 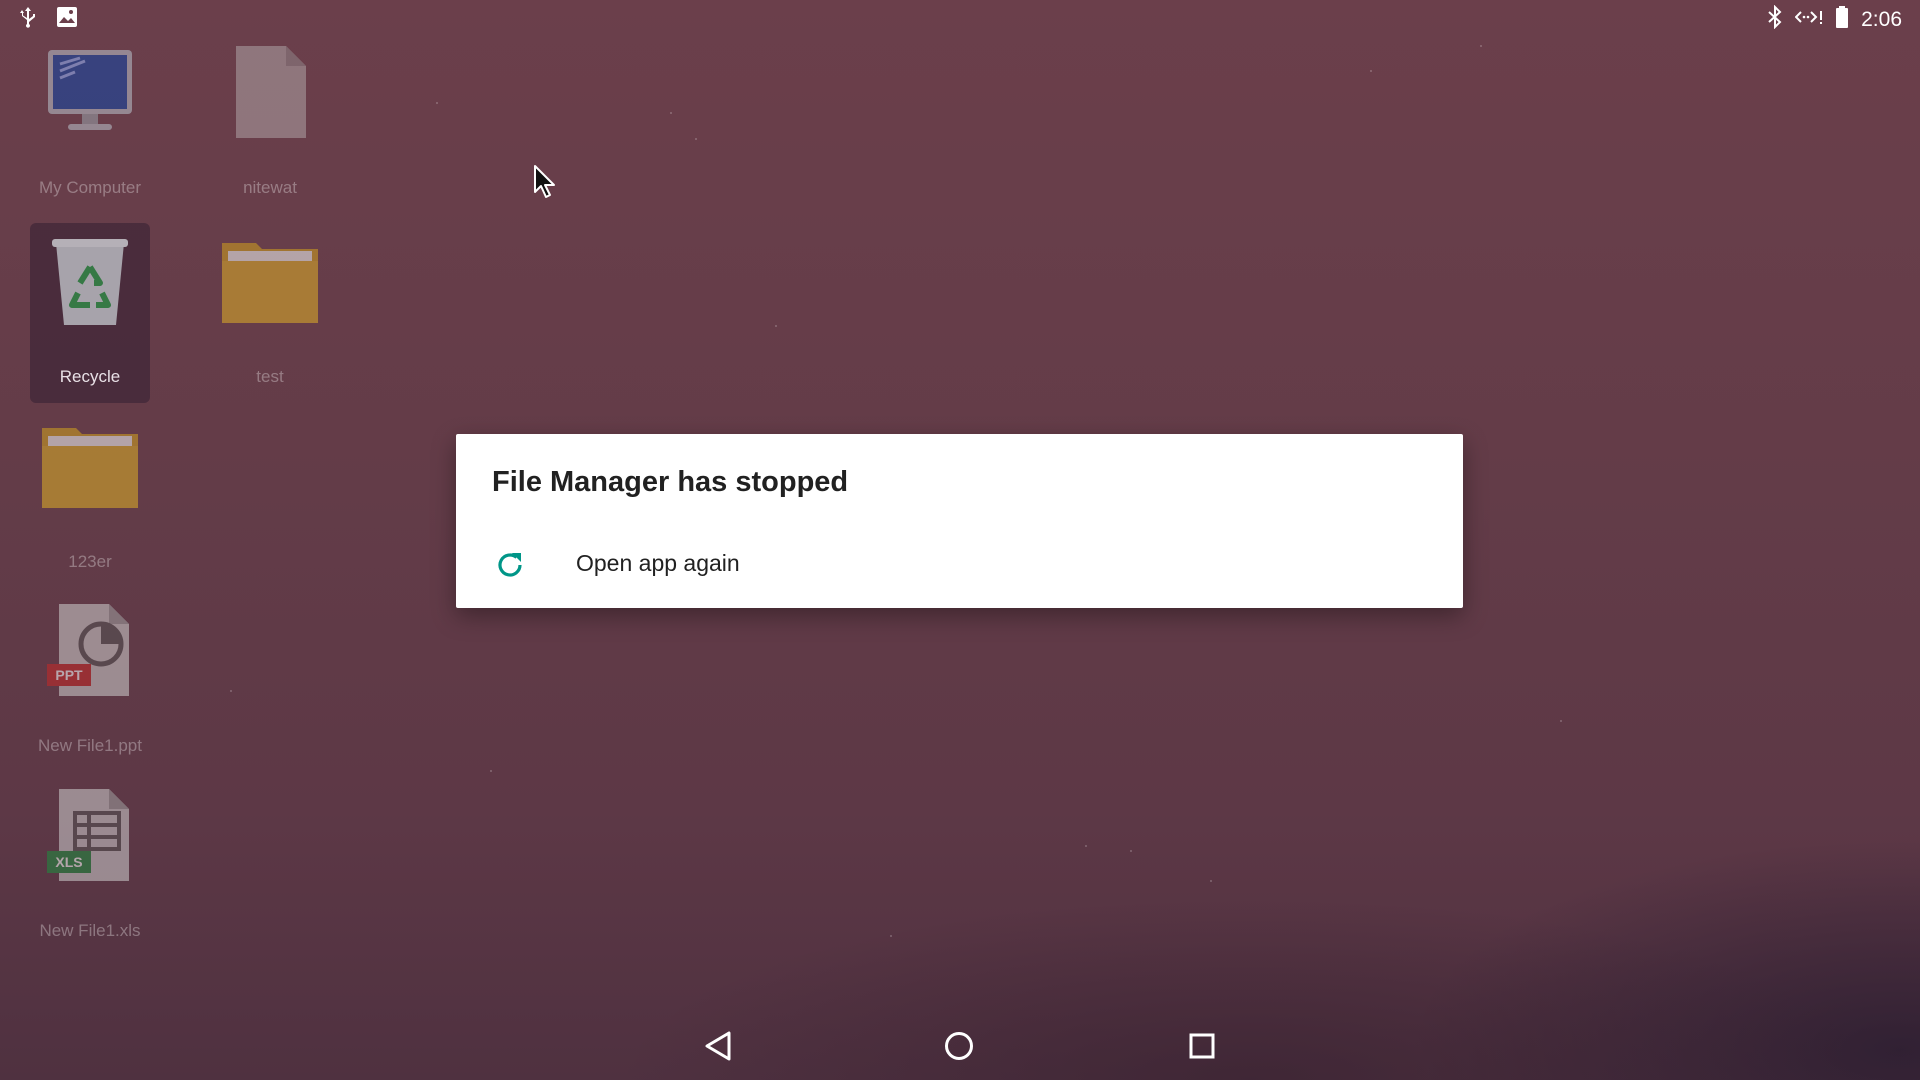 What do you see at coordinates (90, 745) in the screenshot?
I see `desktop-item-label: New File1.ppt` at bounding box center [90, 745].